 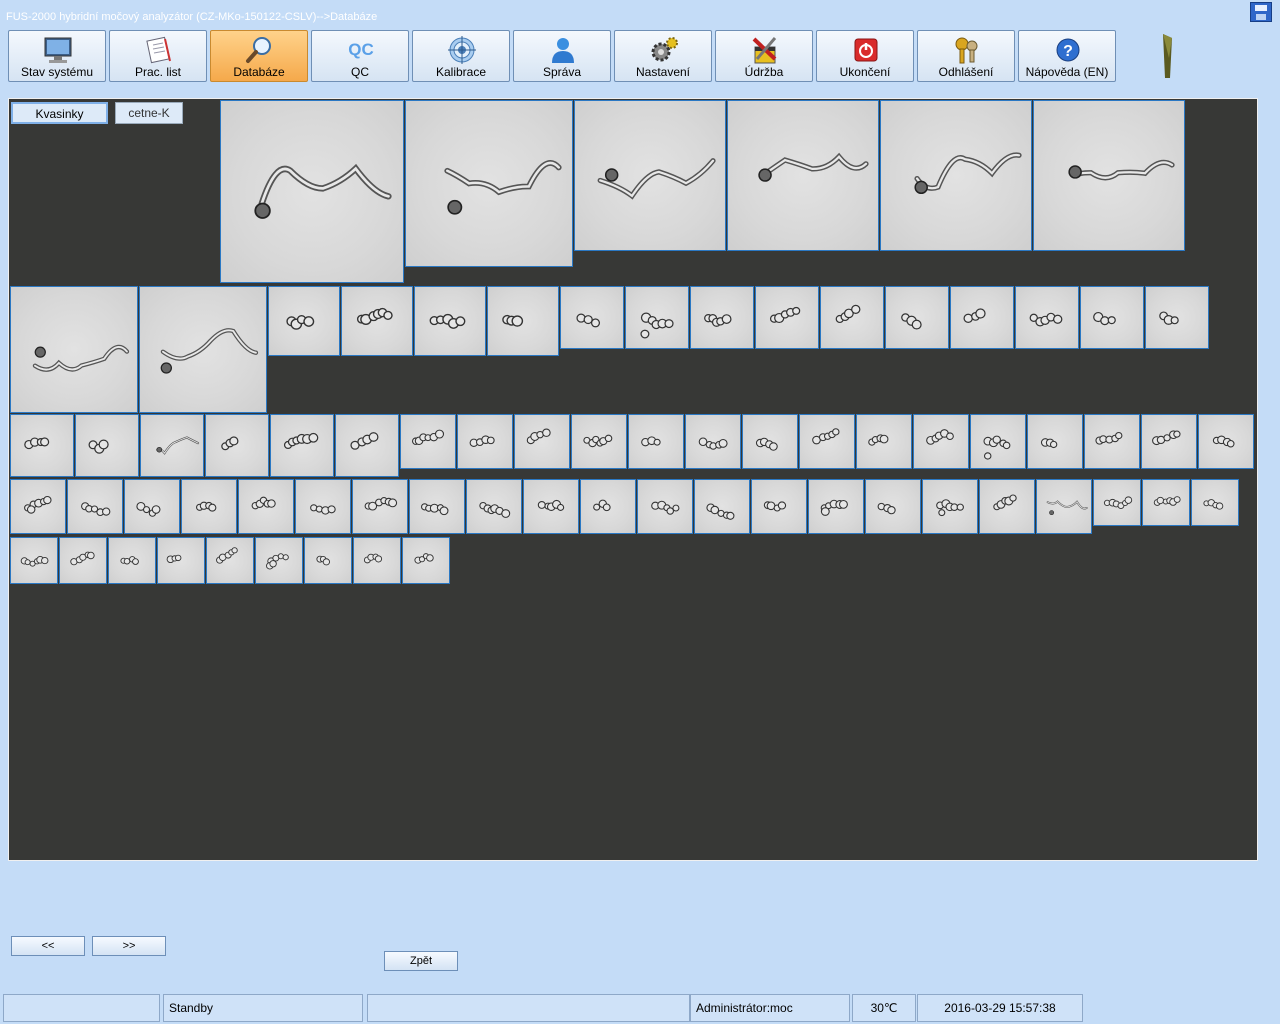 I want to click on toolbar-button-exit: Ukončení, so click(x=865, y=56).